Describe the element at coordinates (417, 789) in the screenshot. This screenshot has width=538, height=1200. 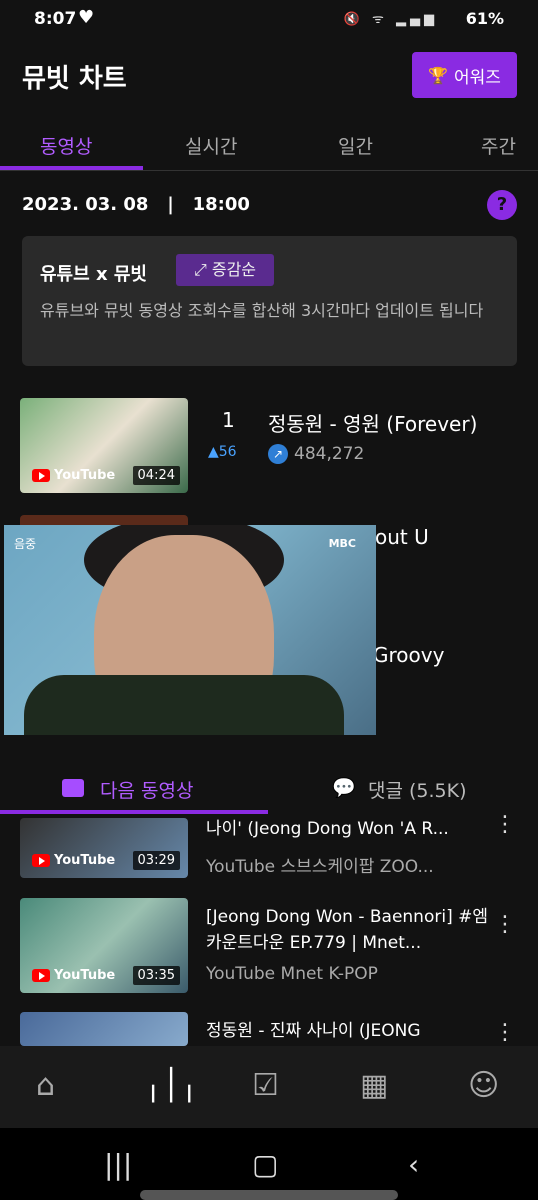
I see `tab-comments: 댓글 (5.5K)` at that location.